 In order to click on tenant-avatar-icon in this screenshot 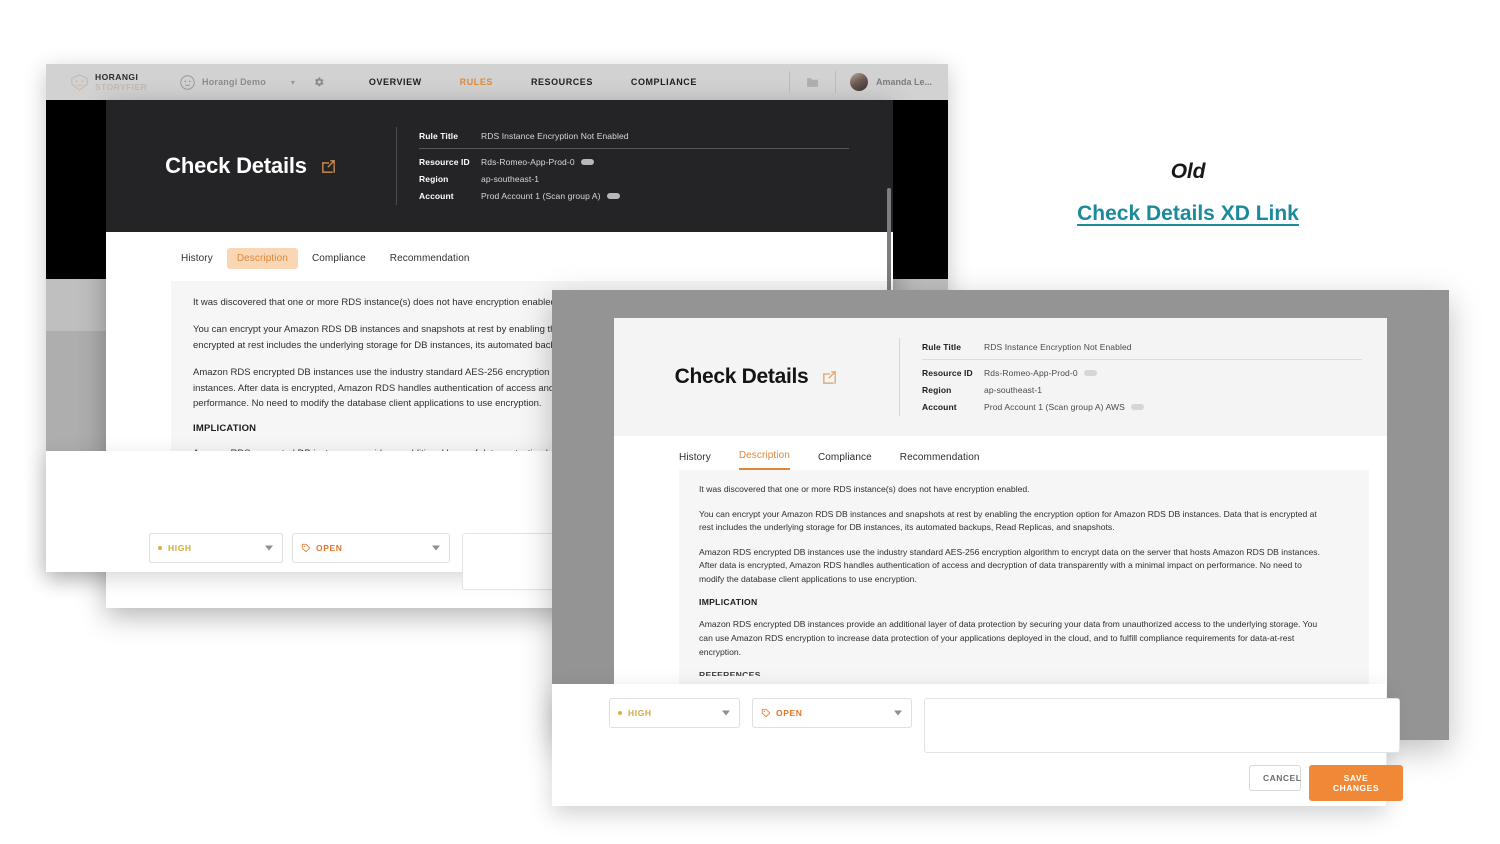, I will do `click(187, 82)`.